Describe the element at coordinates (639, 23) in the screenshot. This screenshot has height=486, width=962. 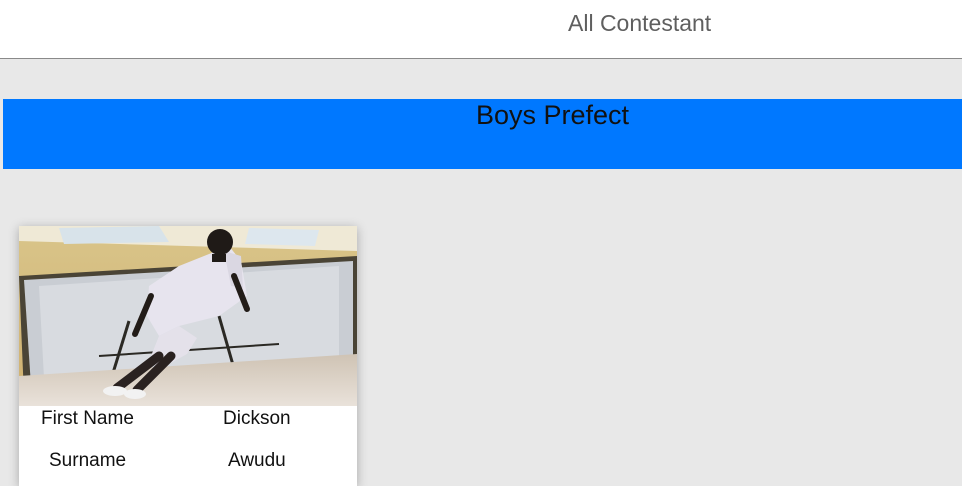
I see `nav-all-contestant-link: All Contestant` at that location.